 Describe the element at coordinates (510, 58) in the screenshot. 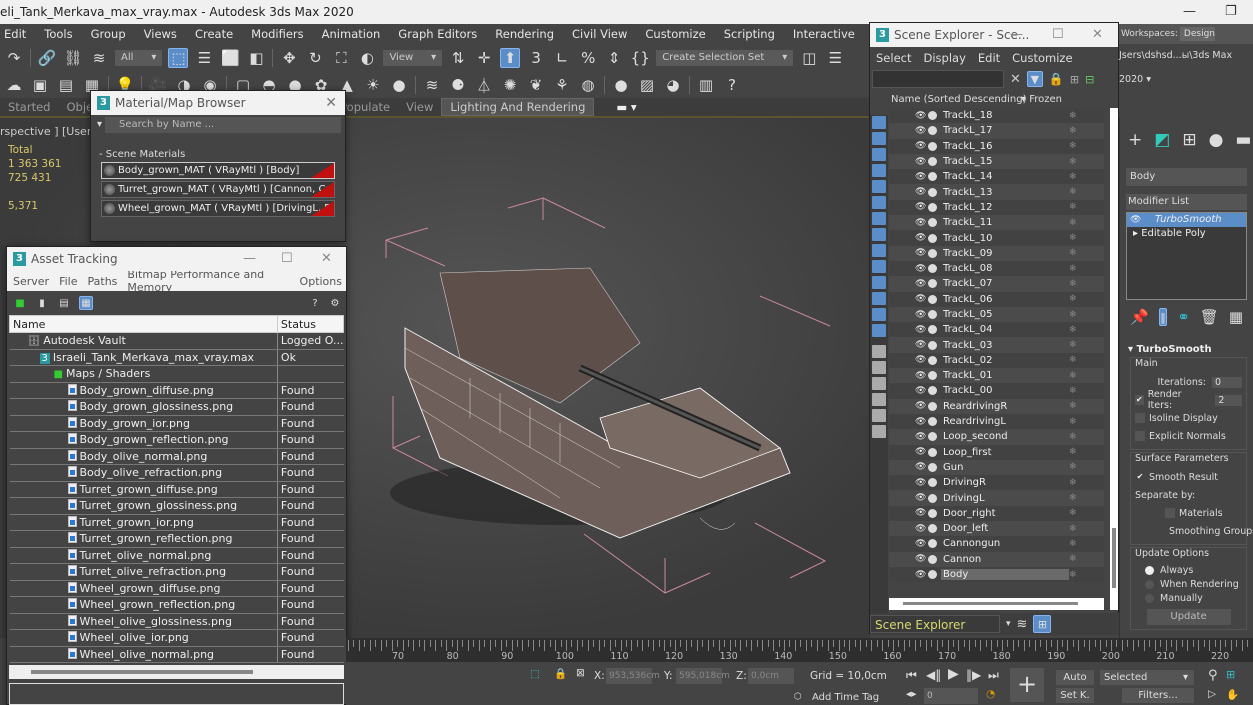

I see `keyboard-shortcut-icon: ⬆` at that location.